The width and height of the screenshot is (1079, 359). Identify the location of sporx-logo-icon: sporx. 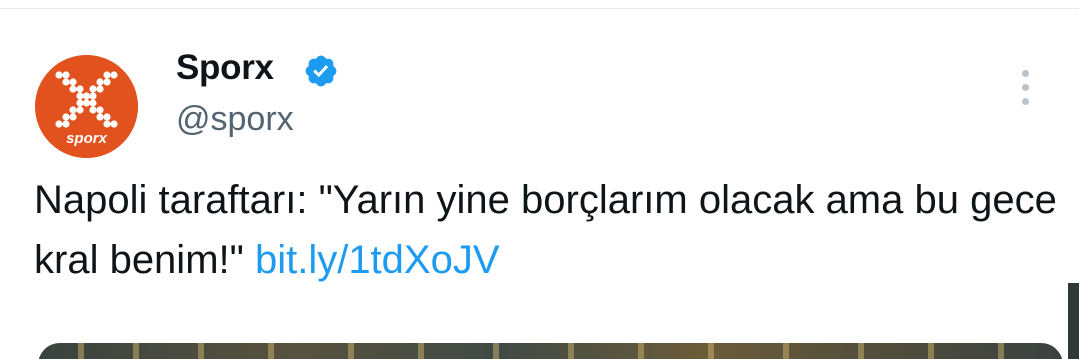
(86, 106).